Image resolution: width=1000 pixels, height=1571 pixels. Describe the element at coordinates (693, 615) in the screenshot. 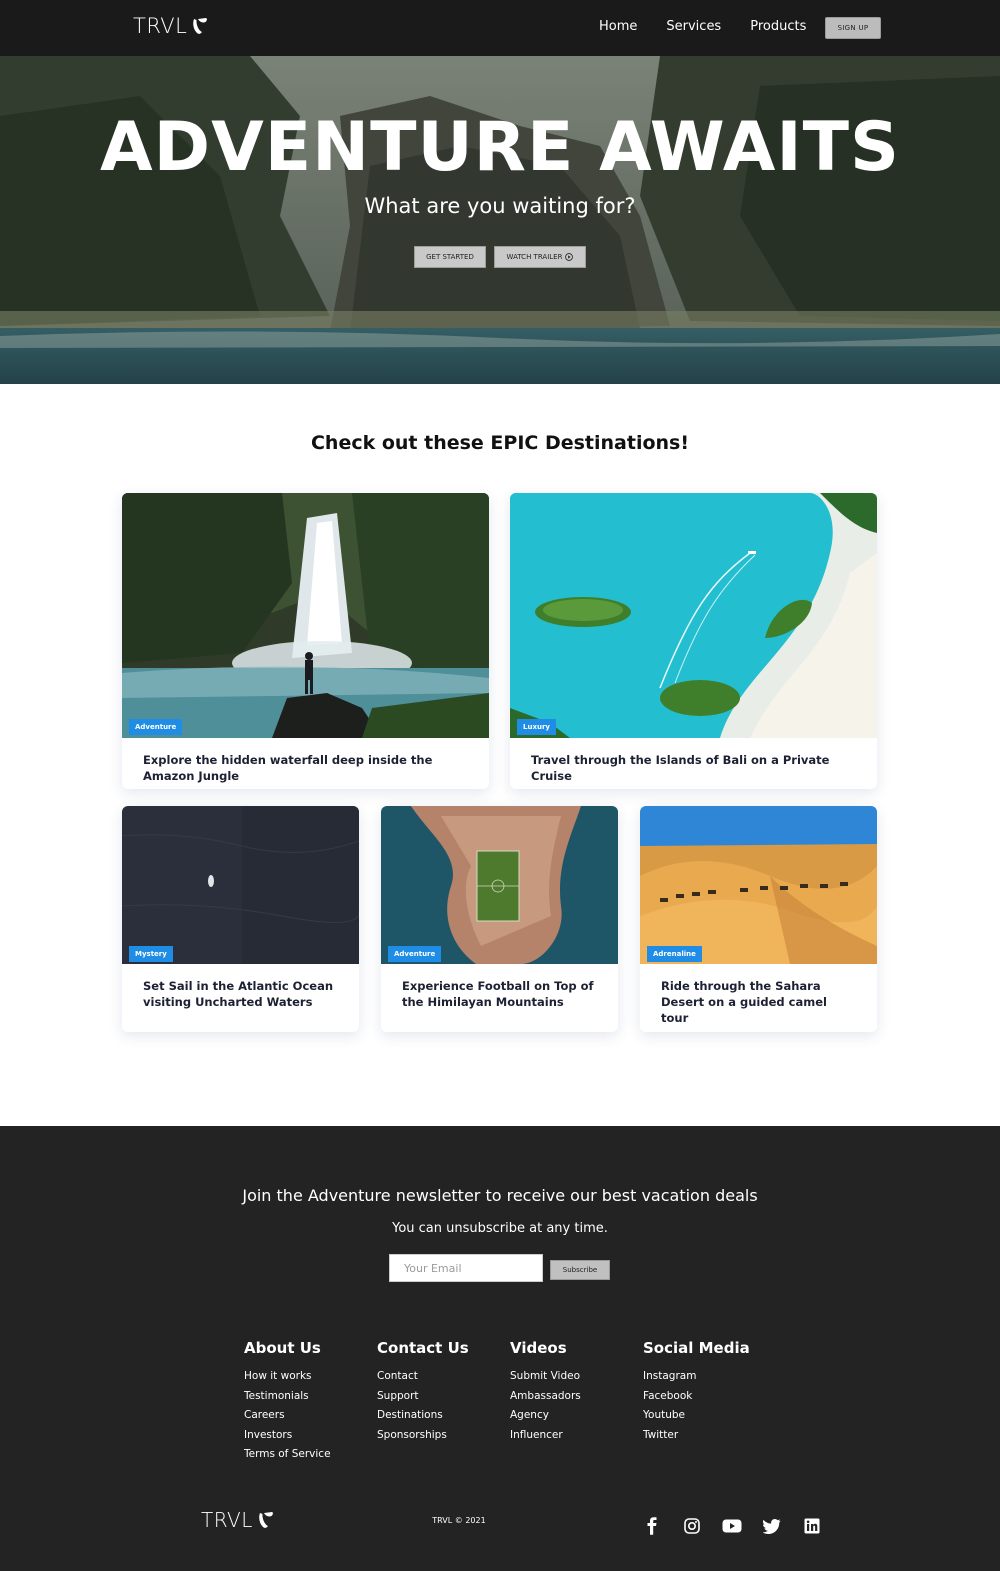

I see `card-image-islands` at that location.